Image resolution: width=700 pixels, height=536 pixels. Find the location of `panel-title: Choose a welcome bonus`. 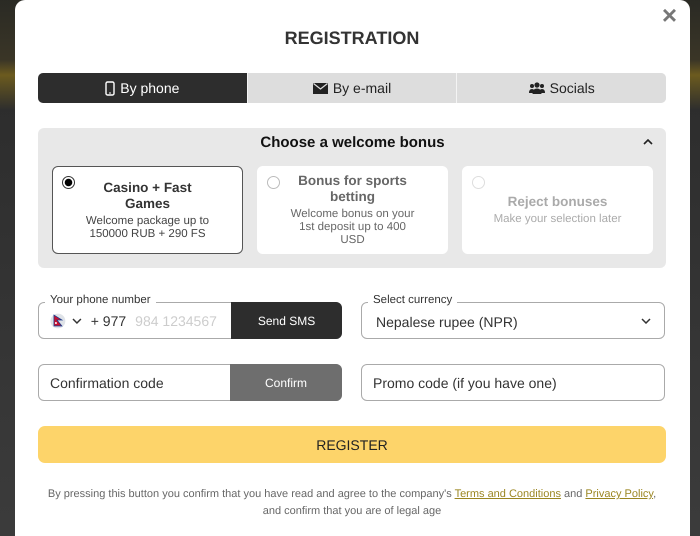

panel-title: Choose a welcome bonus is located at coordinates (352, 142).